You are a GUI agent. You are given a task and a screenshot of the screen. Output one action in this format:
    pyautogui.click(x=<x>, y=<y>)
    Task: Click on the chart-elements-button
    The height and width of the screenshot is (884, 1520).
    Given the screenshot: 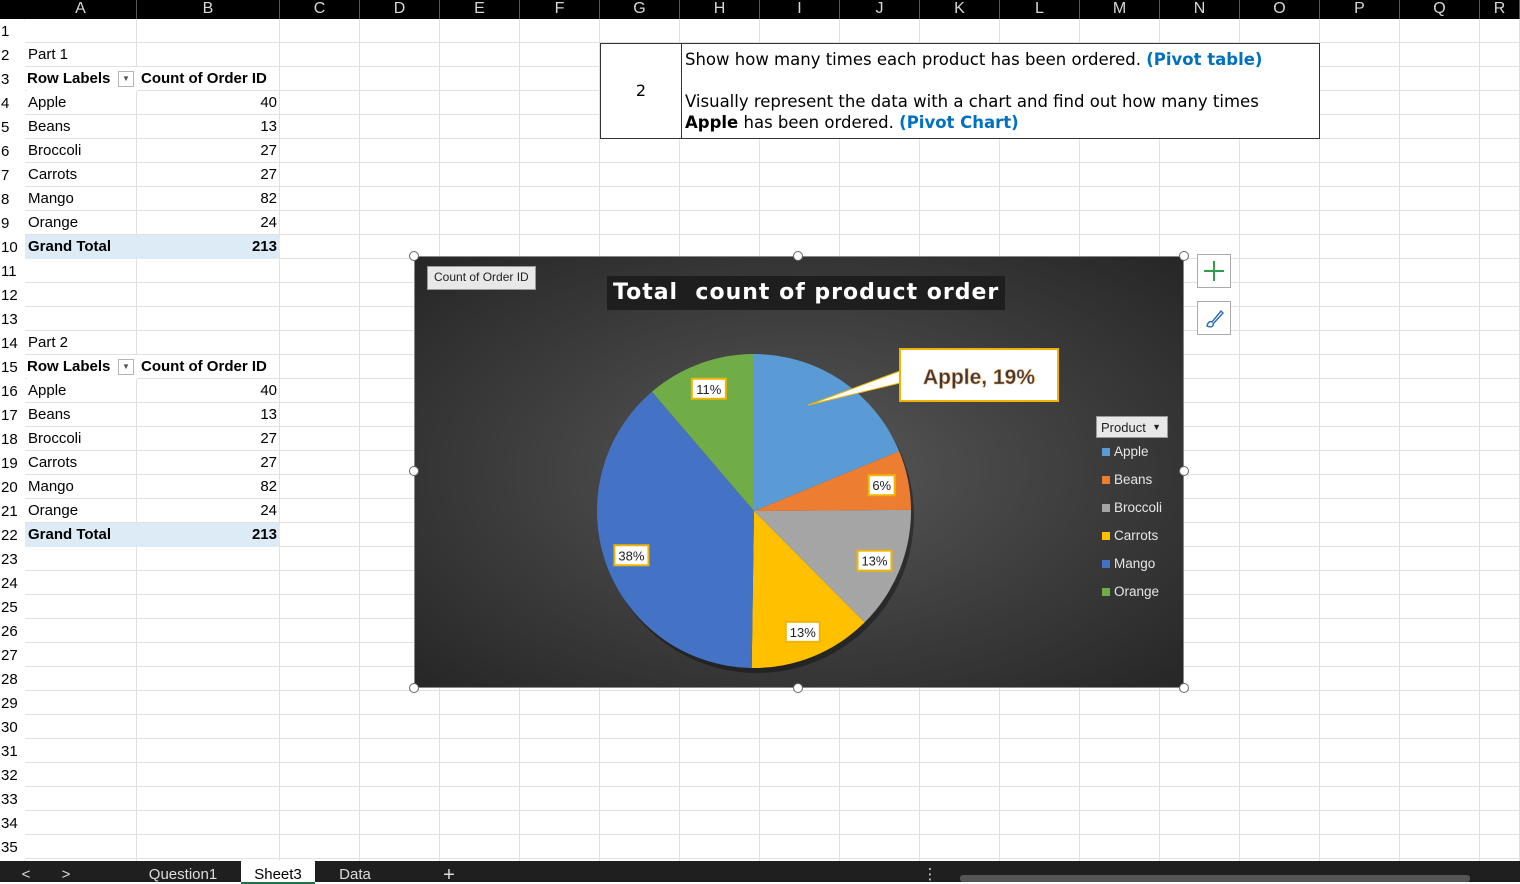 What is the action you would take?
    pyautogui.click(x=1214, y=271)
    